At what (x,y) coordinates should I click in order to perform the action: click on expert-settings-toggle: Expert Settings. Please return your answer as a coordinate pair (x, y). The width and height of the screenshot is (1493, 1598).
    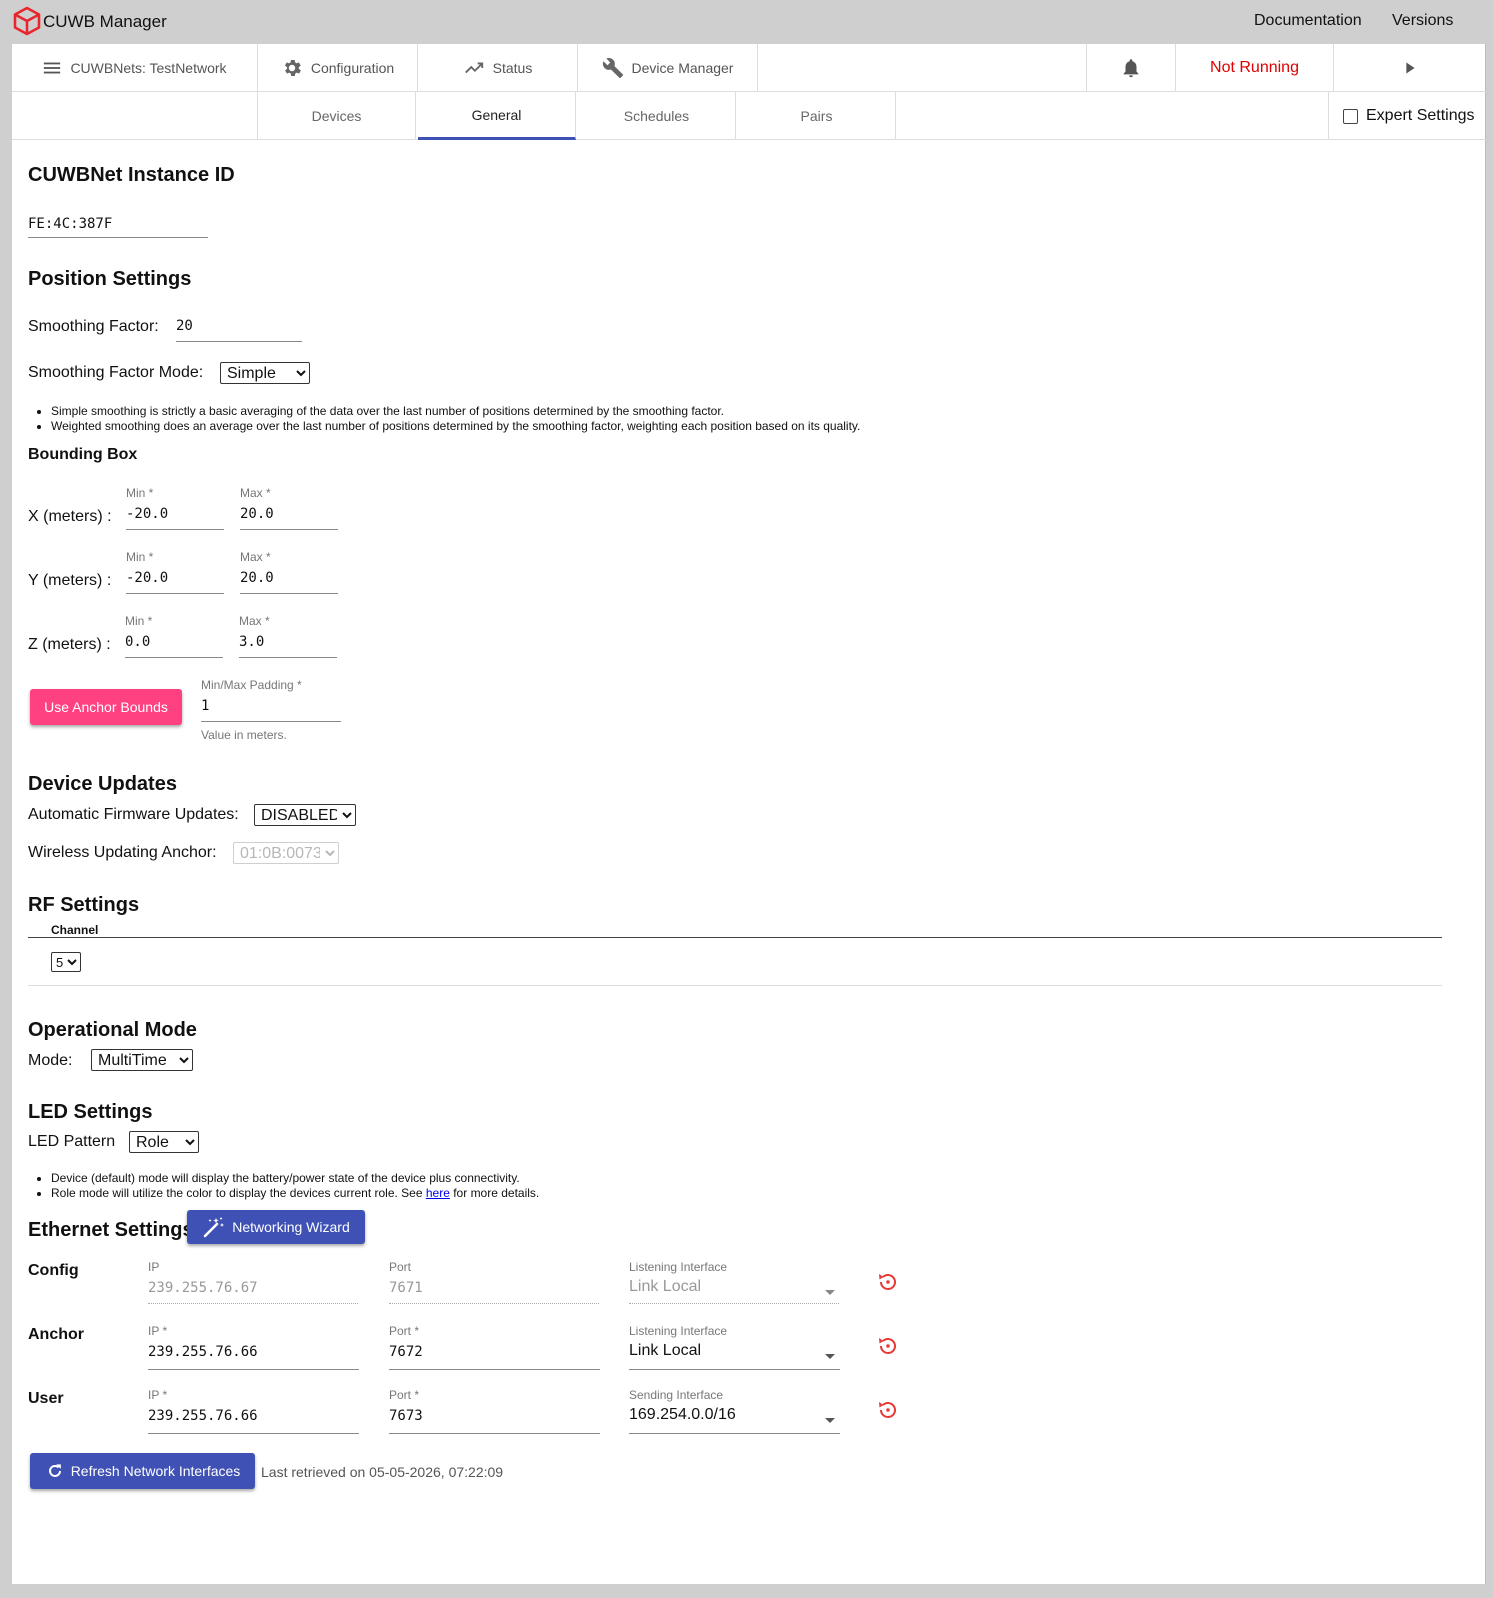
    Looking at the image, I should click on (1407, 116).